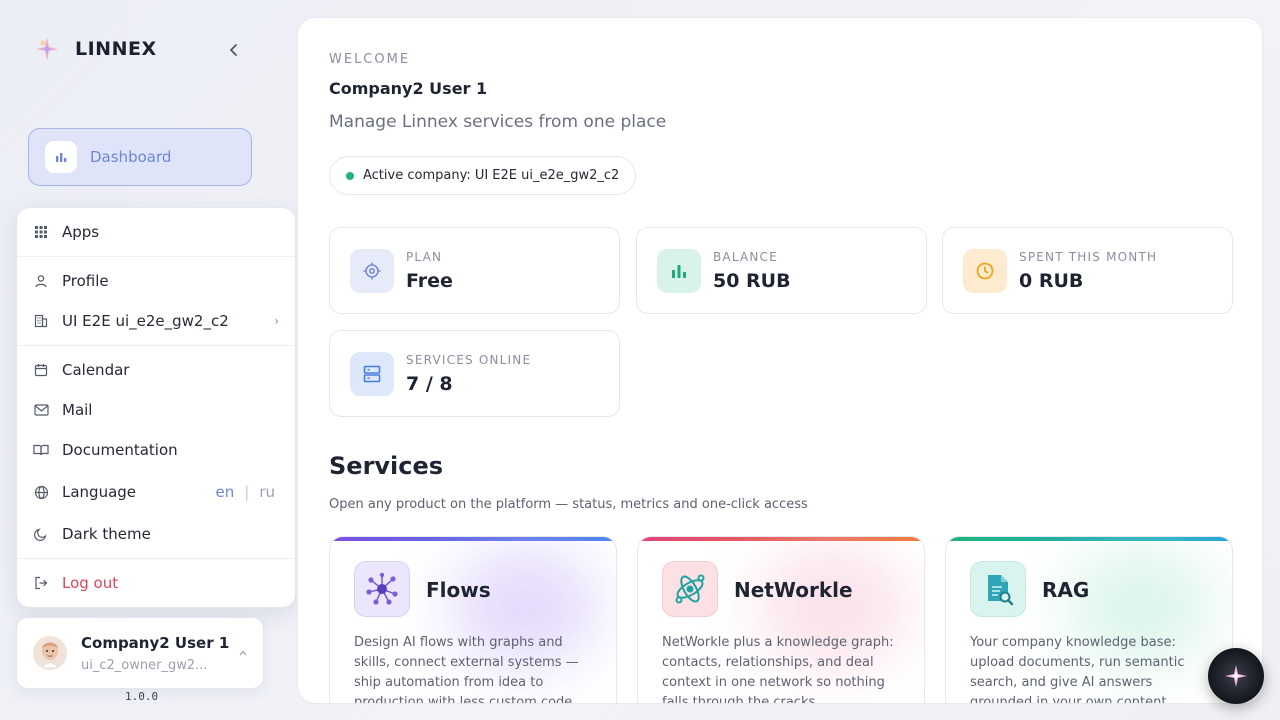 The height and width of the screenshot is (720, 1280). I want to click on service-name: Flows, so click(458, 590).